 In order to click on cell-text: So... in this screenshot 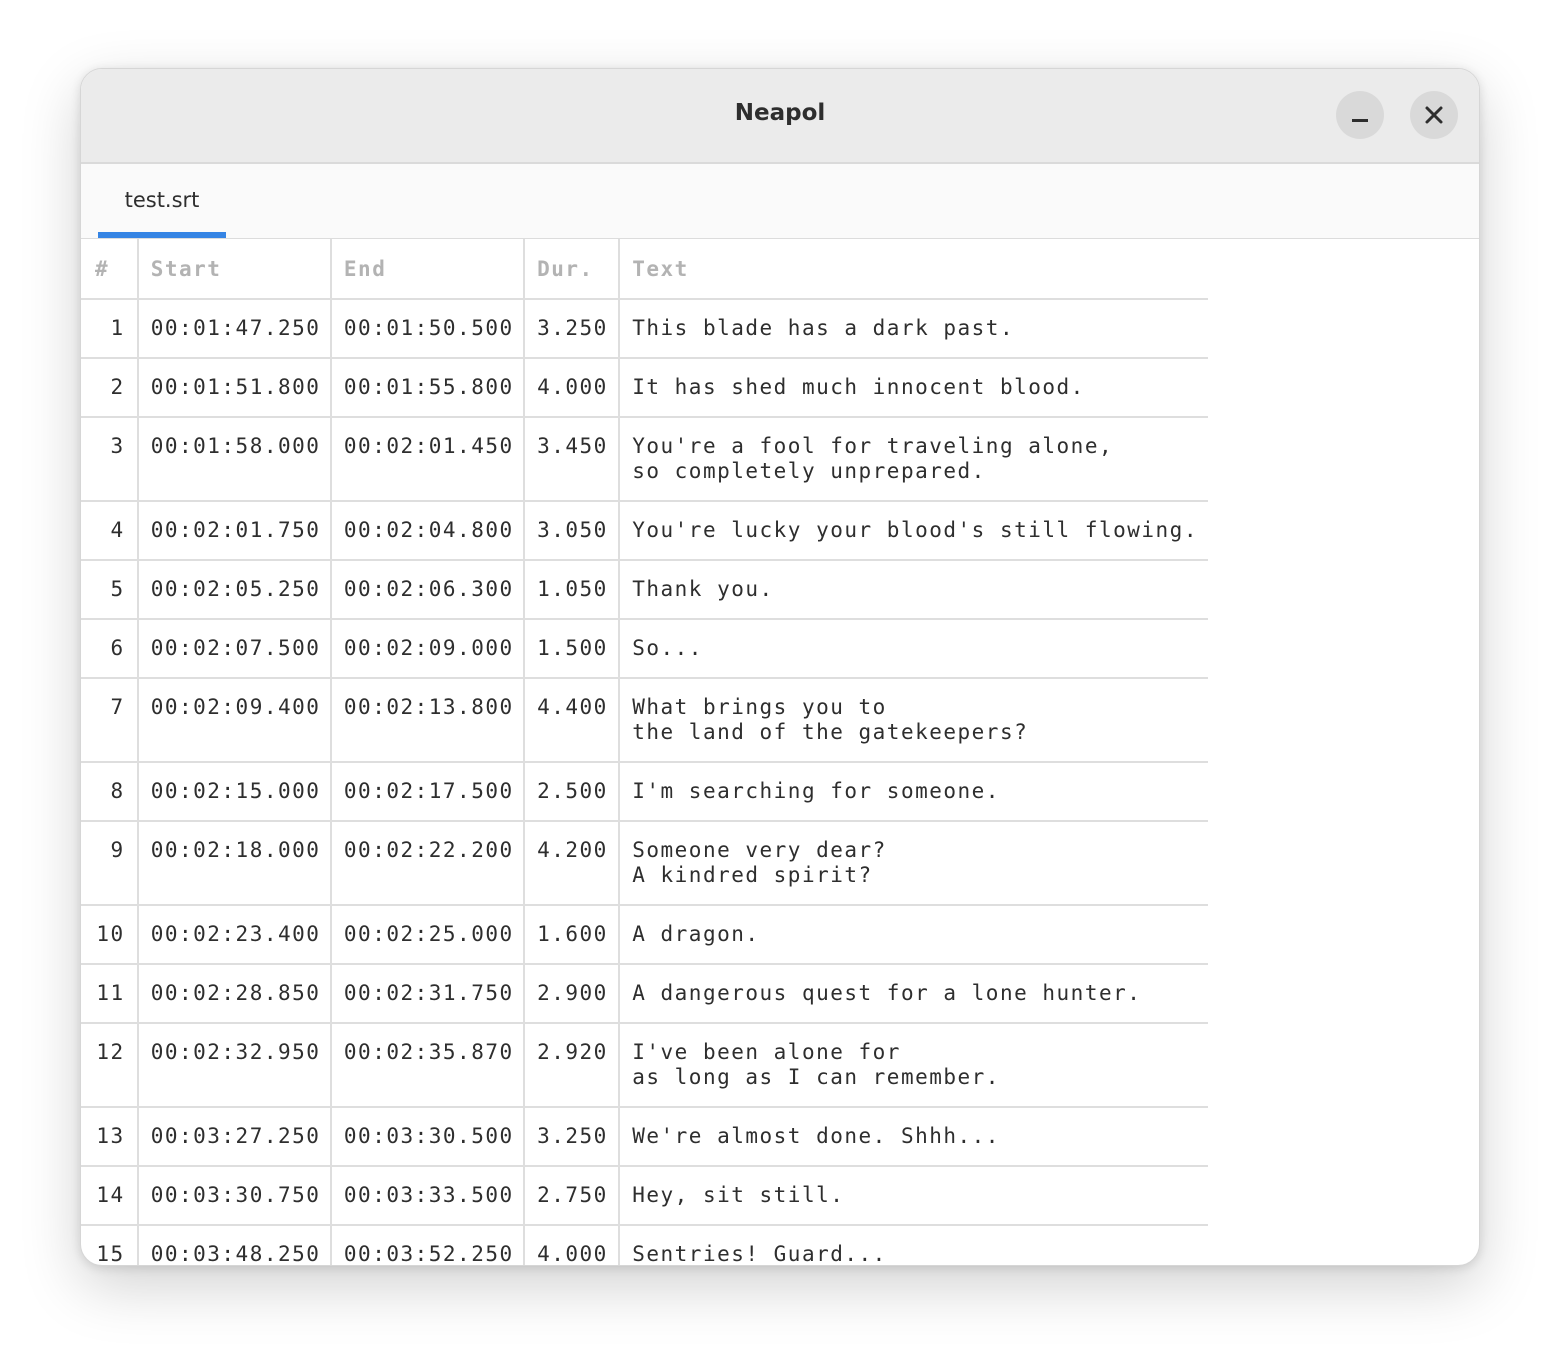, I will do `click(913, 649)`.